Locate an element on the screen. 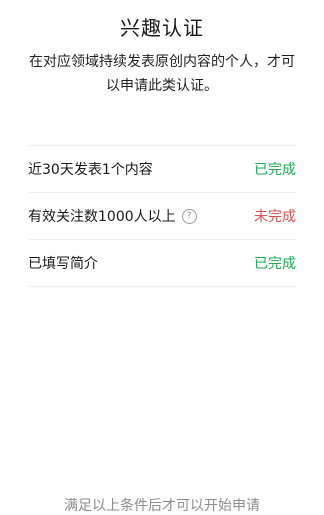  requirement-left: 已填写简介 is located at coordinates (63, 263).